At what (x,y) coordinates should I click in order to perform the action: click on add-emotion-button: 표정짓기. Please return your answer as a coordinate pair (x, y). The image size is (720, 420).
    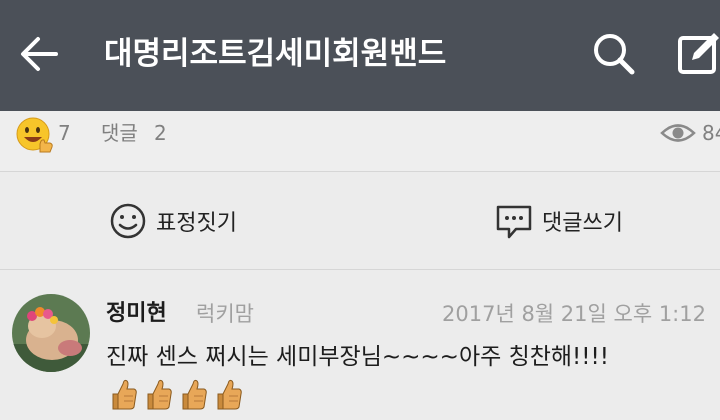
    Looking at the image, I should click on (172, 221).